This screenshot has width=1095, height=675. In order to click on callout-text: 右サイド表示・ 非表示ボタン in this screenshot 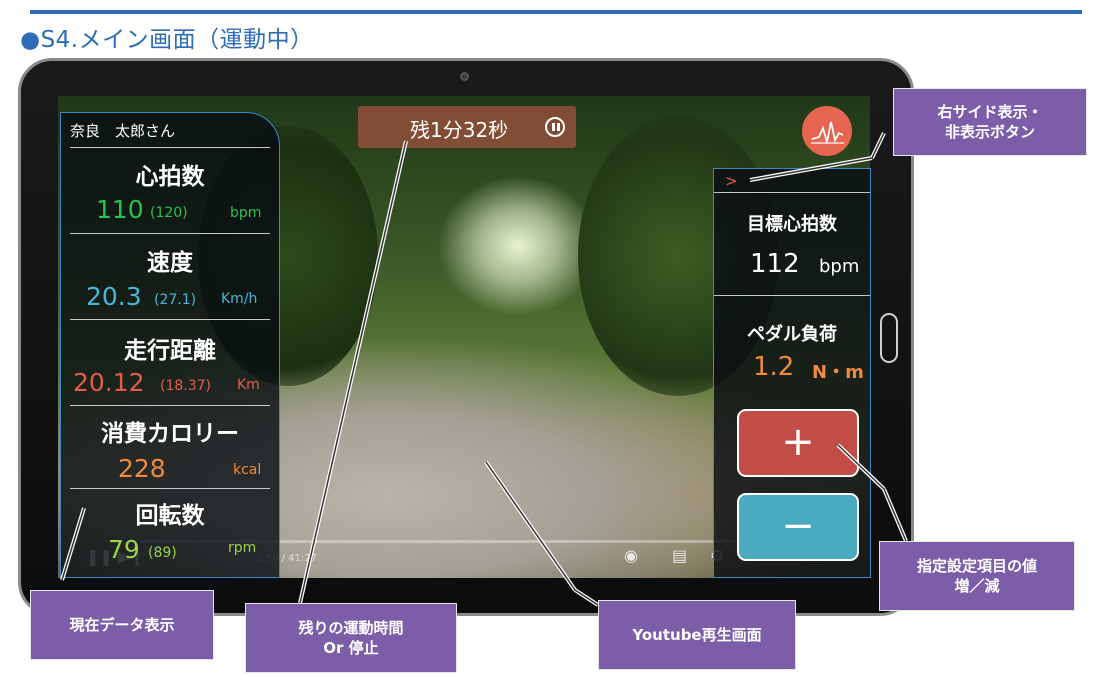, I will do `click(990, 122)`.